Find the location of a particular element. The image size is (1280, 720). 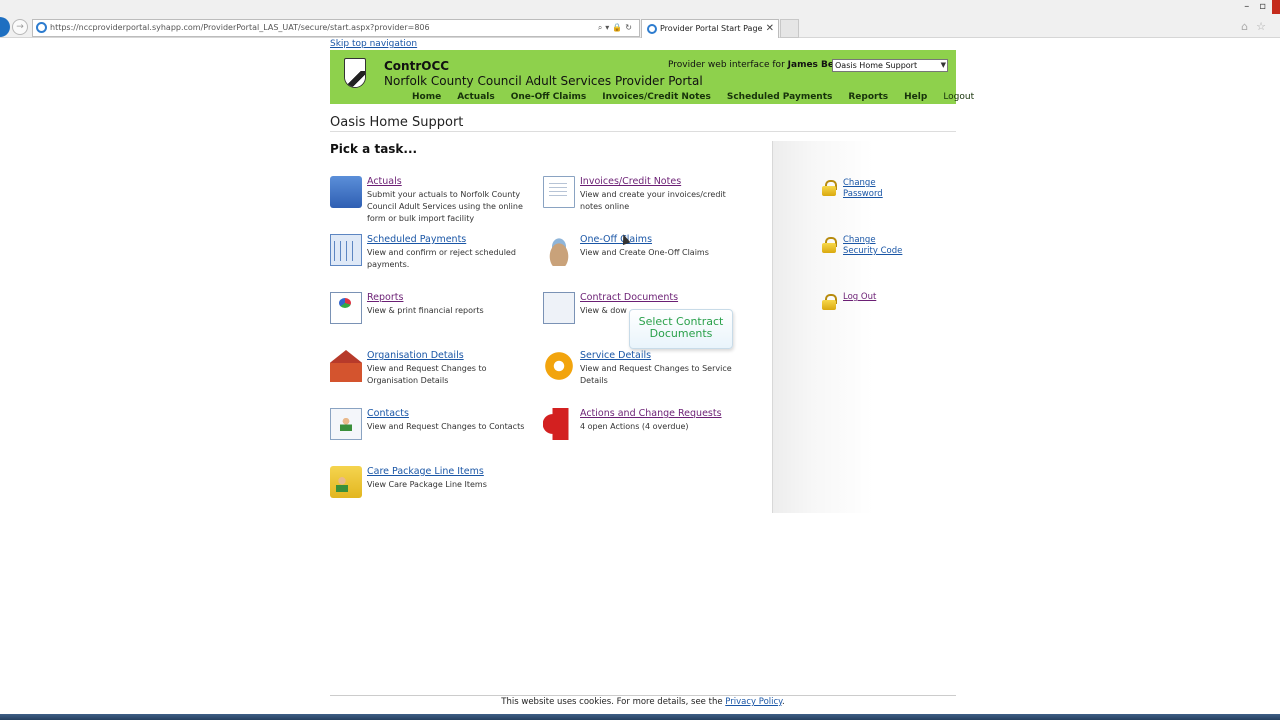

new-tab-button is located at coordinates (789, 28).